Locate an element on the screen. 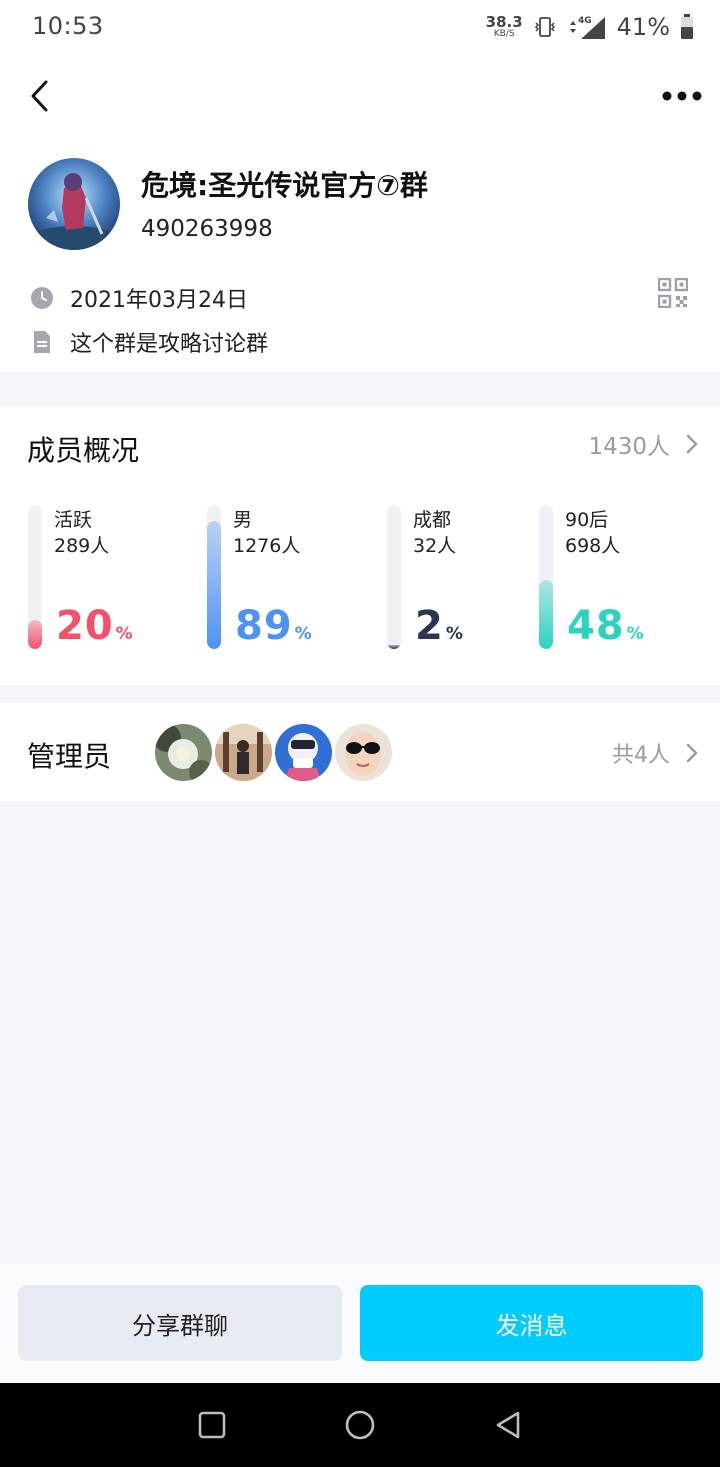  admins-total-link: 共4人 is located at coordinates (655, 753).